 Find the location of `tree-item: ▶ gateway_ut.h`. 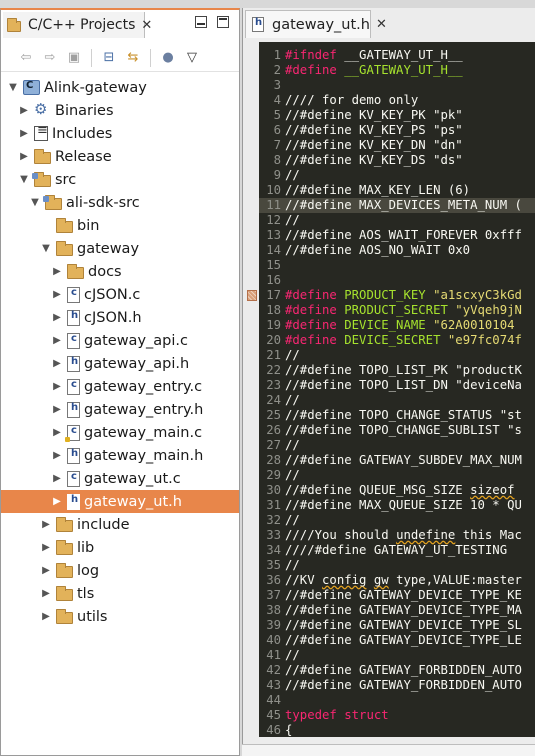

tree-item: ▶ gateway_ut.h is located at coordinates (120, 501).